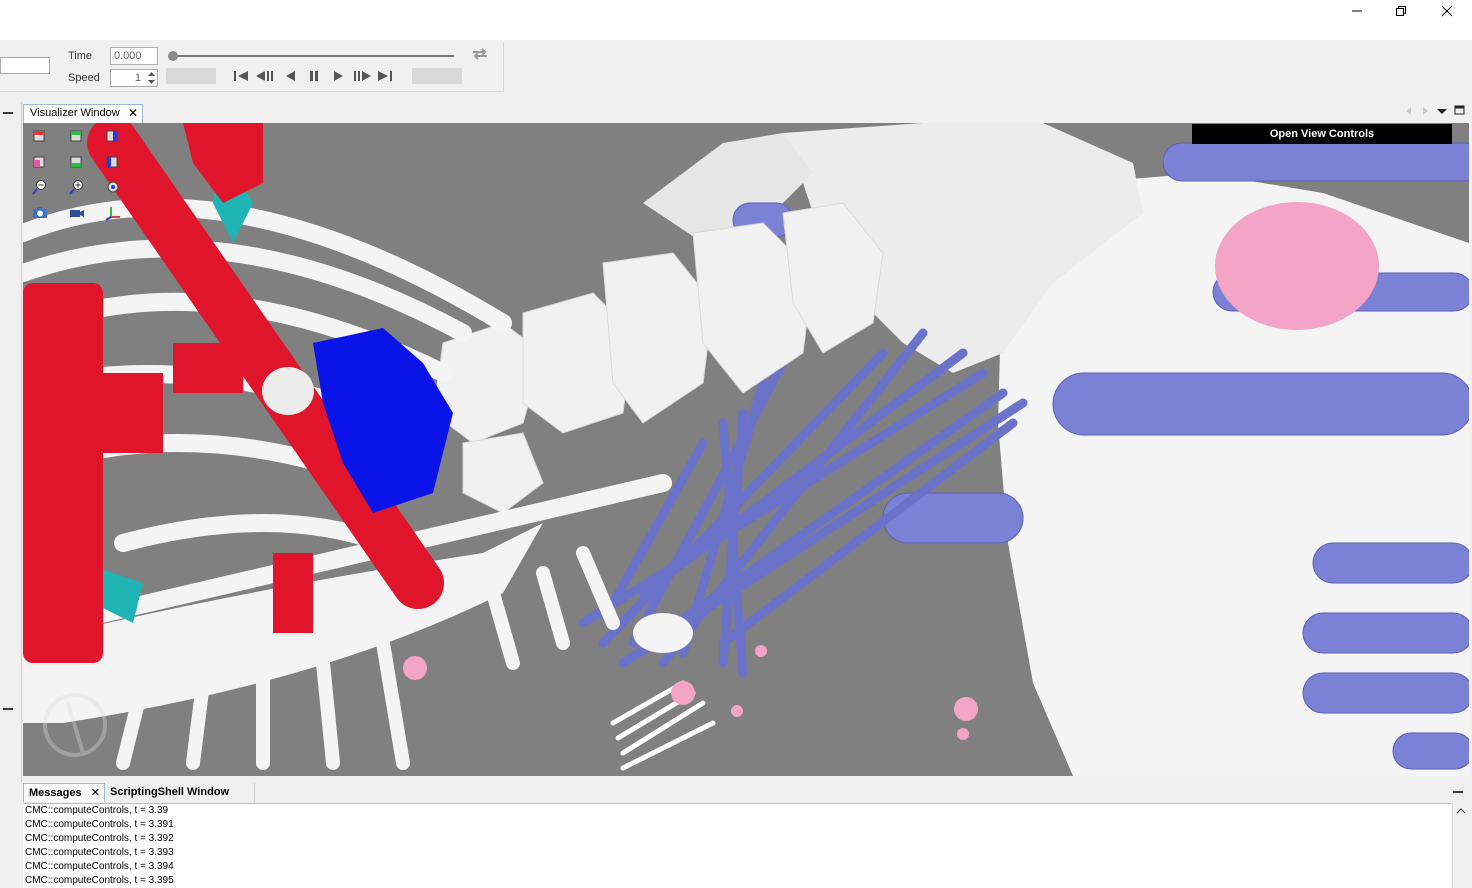 Image resolution: width=1472 pixels, height=888 pixels. I want to click on tab-scriptingshell: ScriptingShell Window, so click(180, 792).